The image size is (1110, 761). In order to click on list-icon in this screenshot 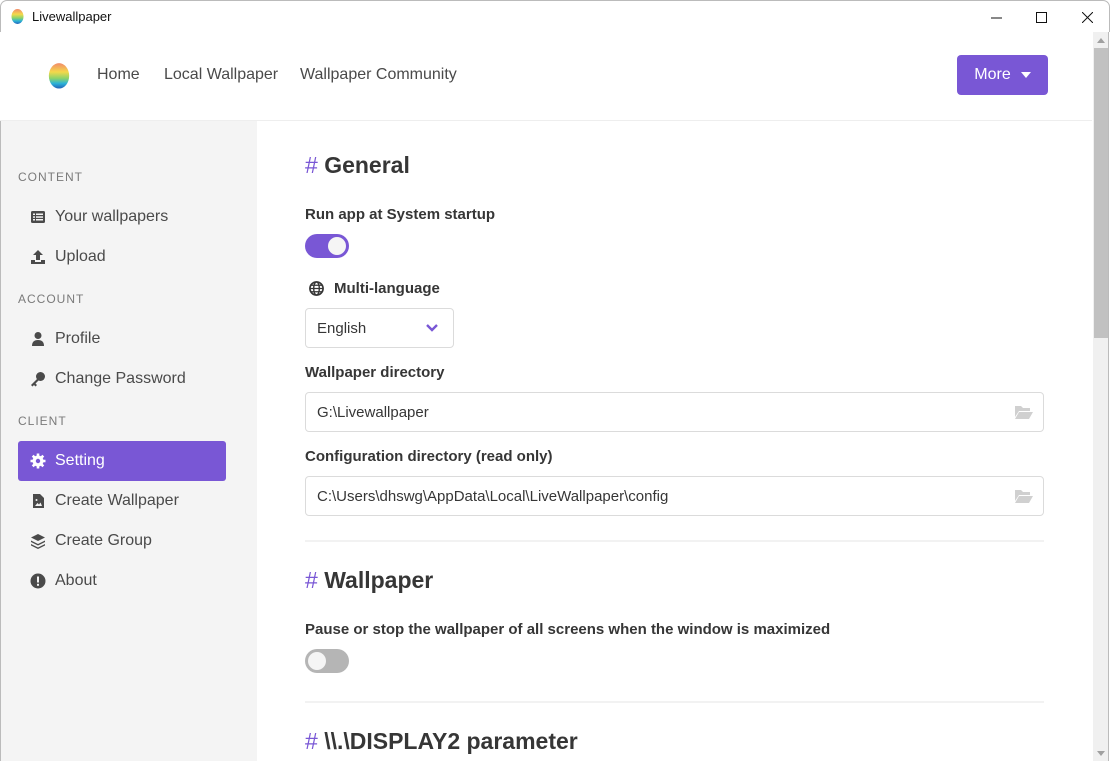, I will do `click(38, 217)`.